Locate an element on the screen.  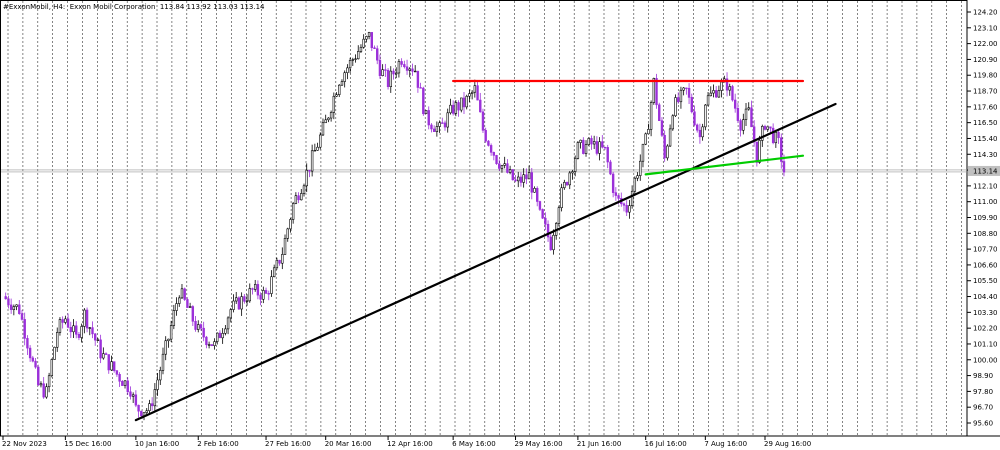
y-tick-label: 118.70 is located at coordinates (985, 92).